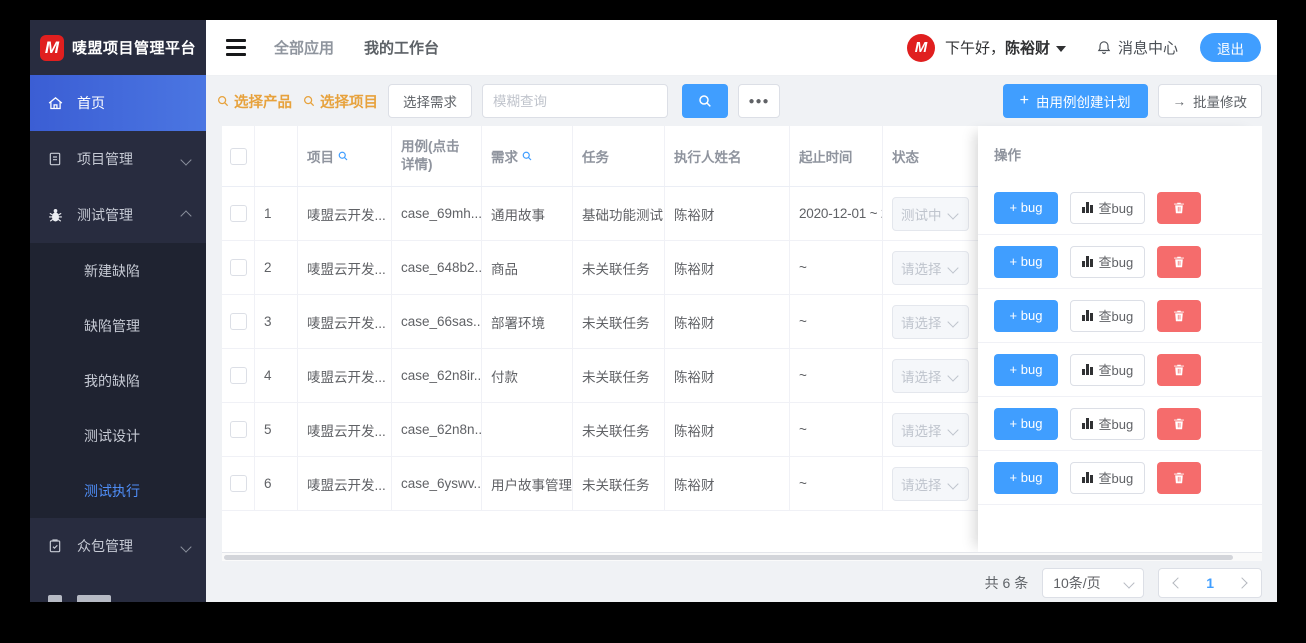  I want to click on sidebar-item-test-mgmt: 测试管理, so click(118, 215).